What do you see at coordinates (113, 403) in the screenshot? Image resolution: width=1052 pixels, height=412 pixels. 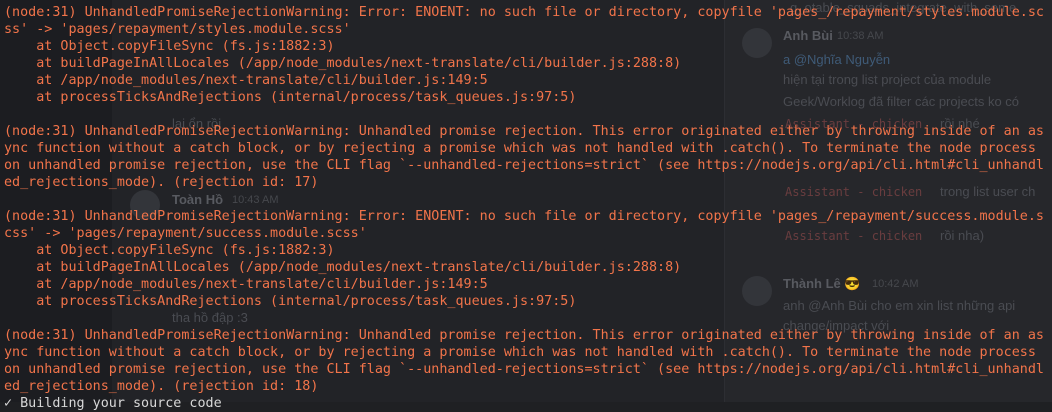 I see `terminal-build-status: ✓ Building your source code` at bounding box center [113, 403].